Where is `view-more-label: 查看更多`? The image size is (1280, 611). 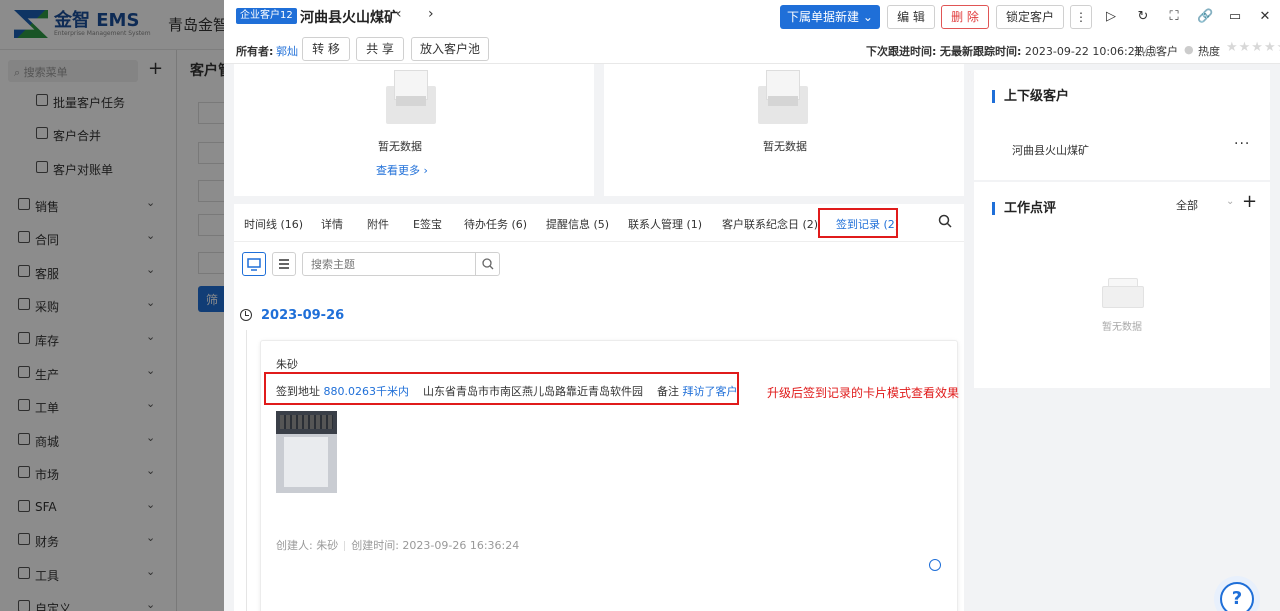
view-more-label: 查看更多 is located at coordinates (398, 170).